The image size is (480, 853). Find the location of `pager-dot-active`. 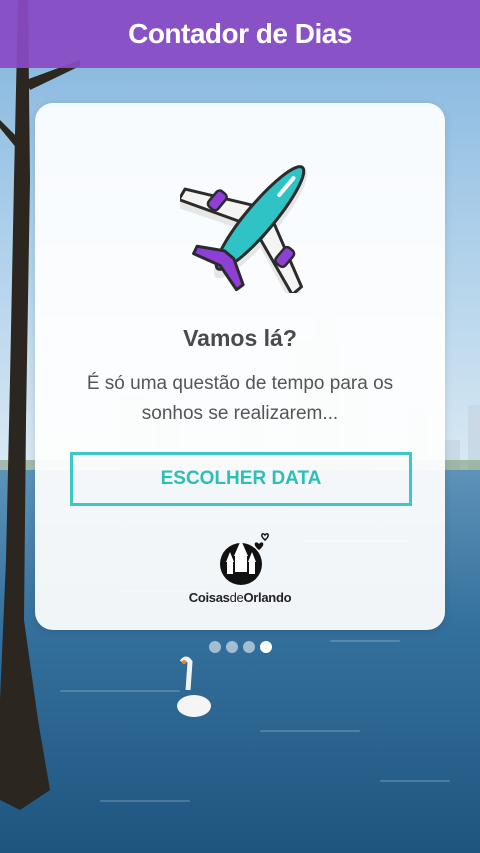

pager-dot-active is located at coordinates (265, 647).